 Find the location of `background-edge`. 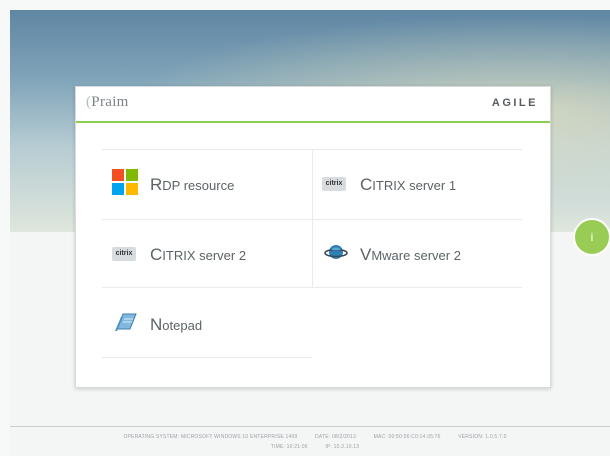

background-edge is located at coordinates (5, 228).